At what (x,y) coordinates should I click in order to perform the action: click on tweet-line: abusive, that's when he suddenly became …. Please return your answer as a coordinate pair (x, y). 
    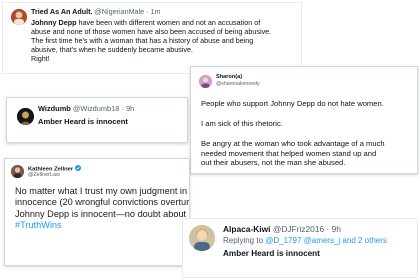
    Looking at the image, I should click on (112, 49).